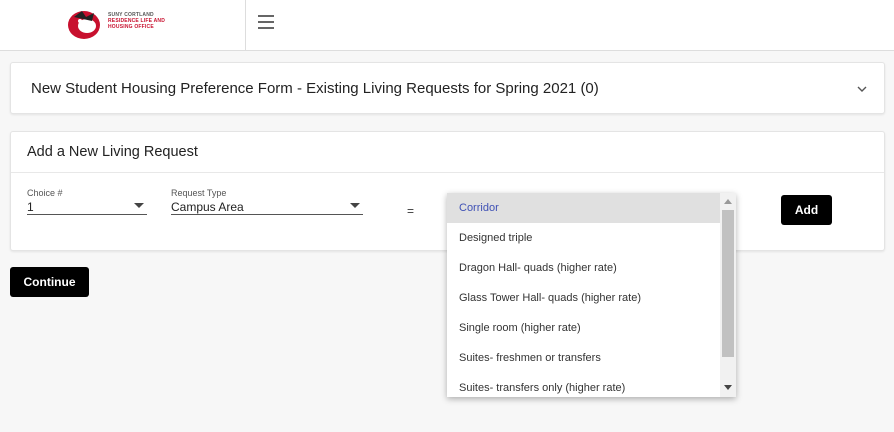 Image resolution: width=894 pixels, height=432 pixels. I want to click on choice-number-value: 1, so click(30, 207).